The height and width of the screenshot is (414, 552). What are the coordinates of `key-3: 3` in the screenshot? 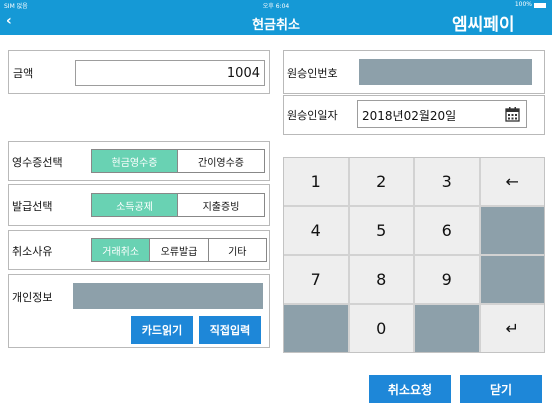 It's located at (447, 181).